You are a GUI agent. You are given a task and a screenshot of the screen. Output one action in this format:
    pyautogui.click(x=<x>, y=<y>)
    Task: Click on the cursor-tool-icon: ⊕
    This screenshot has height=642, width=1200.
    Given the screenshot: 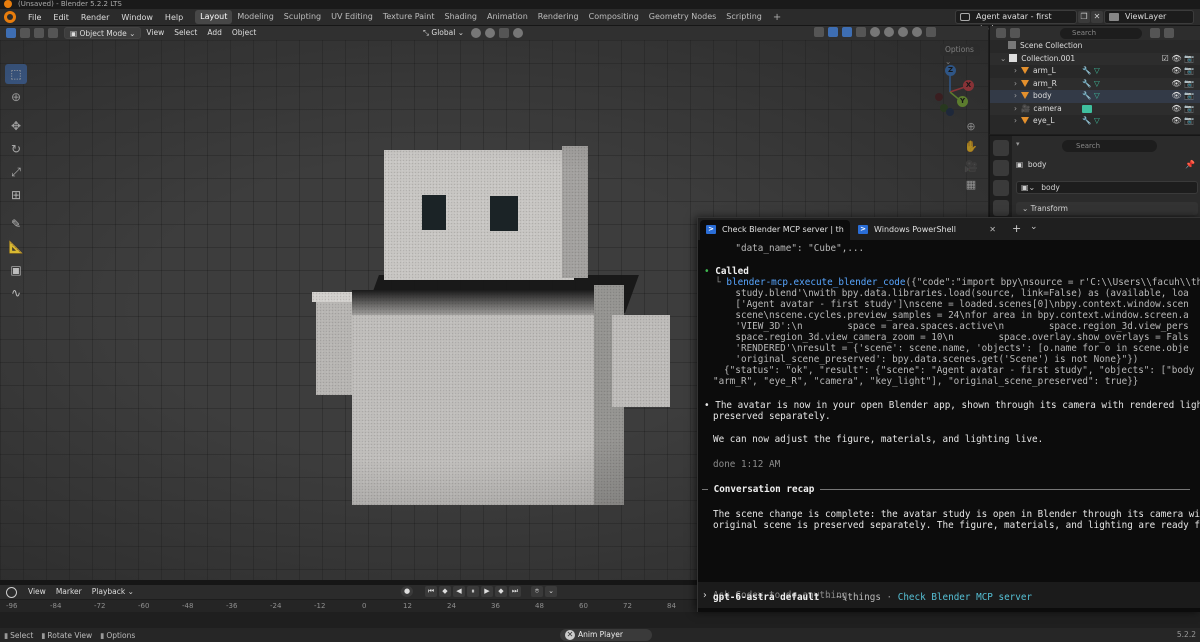 What is the action you would take?
    pyautogui.click(x=16, y=97)
    